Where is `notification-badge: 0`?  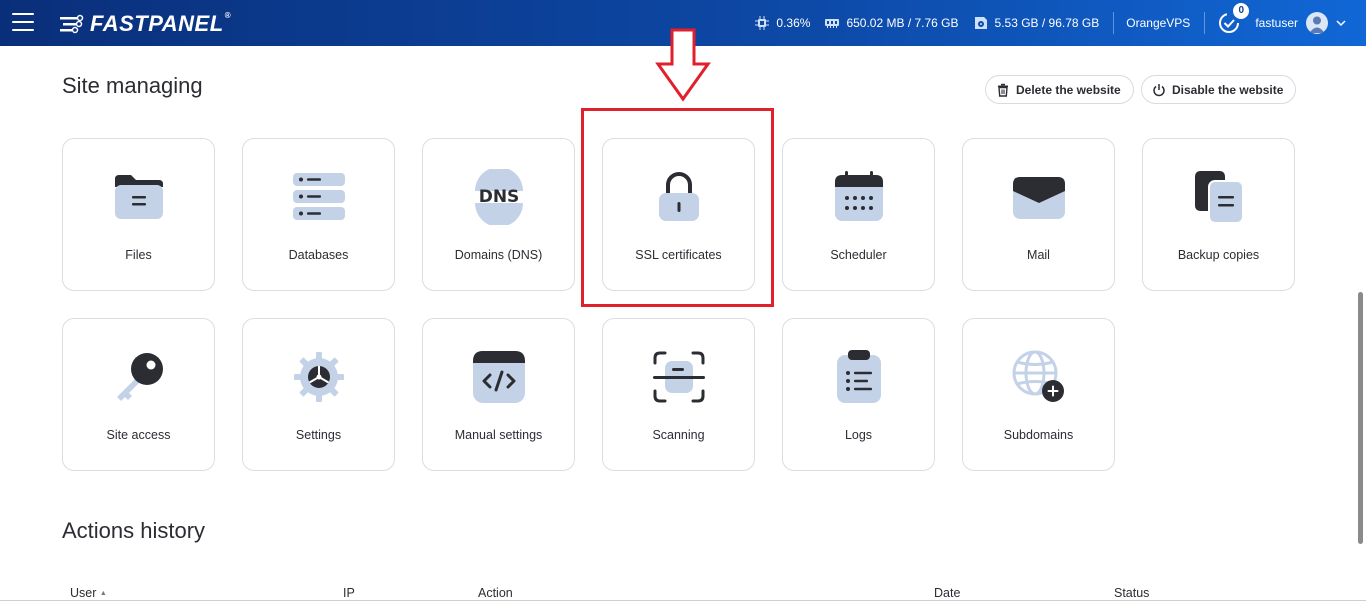
notification-badge: 0 is located at coordinates (1241, 11).